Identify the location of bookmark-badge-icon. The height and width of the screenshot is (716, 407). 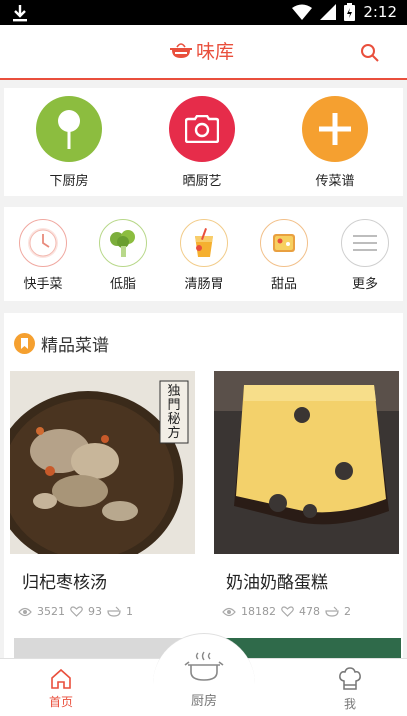
(24, 343).